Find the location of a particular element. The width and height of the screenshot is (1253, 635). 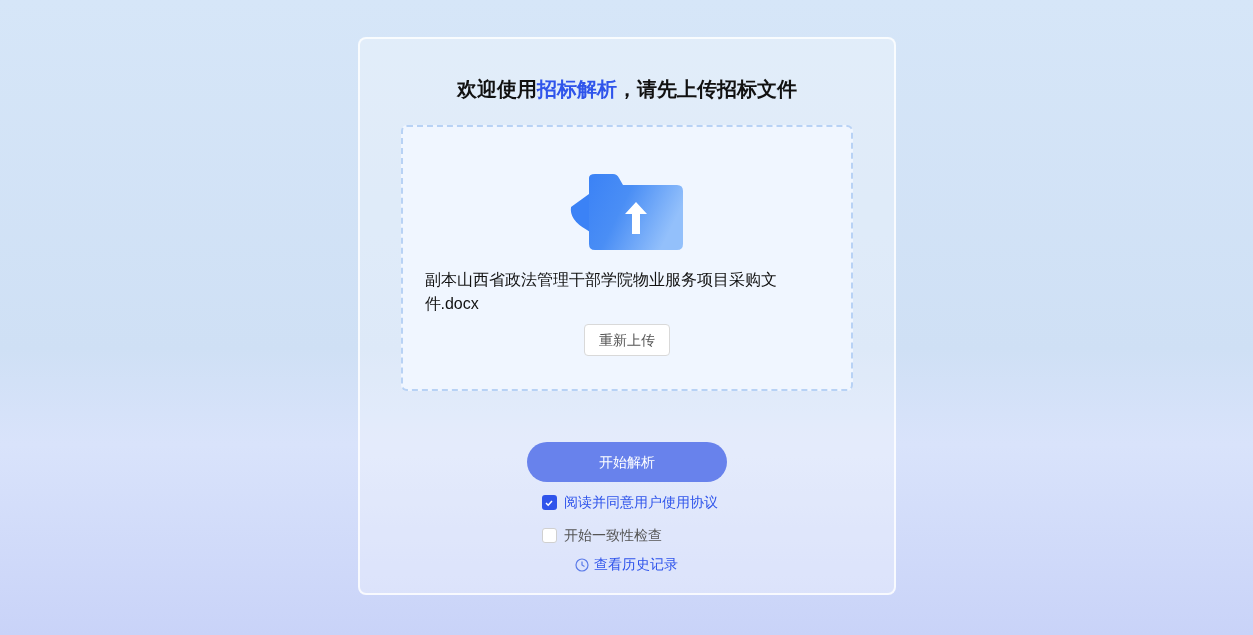

start-button: 开始解析 is located at coordinates (626, 462).